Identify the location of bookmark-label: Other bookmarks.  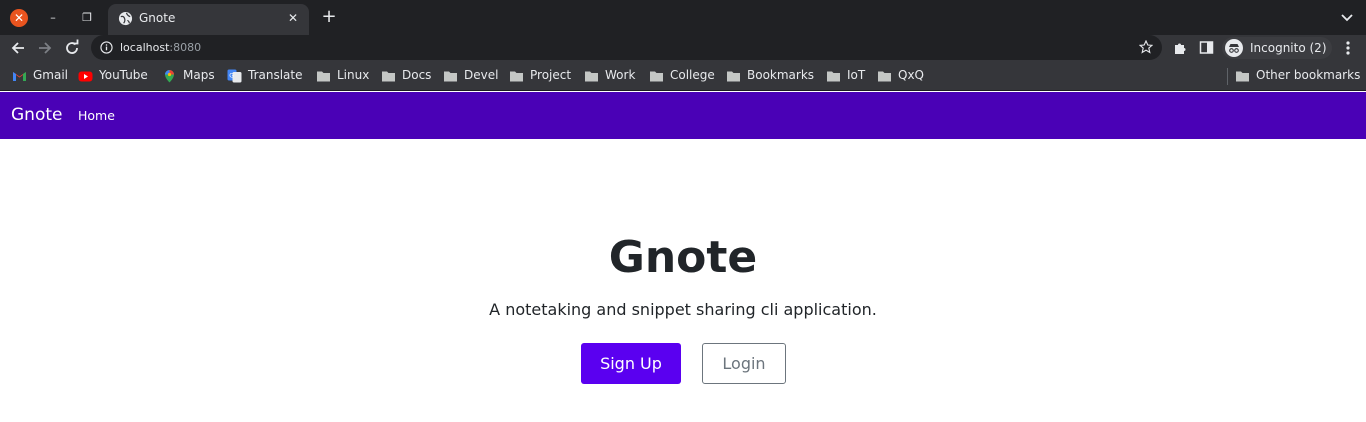
(1308, 75).